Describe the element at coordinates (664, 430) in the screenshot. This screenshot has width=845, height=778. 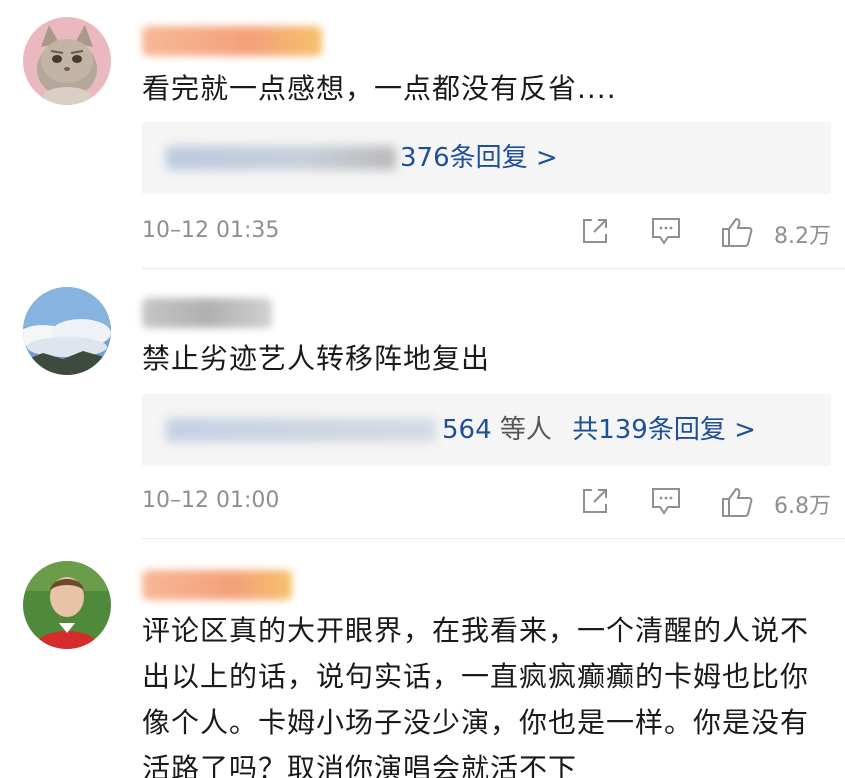
I see `reply-summary: 共139条回复 >` at that location.